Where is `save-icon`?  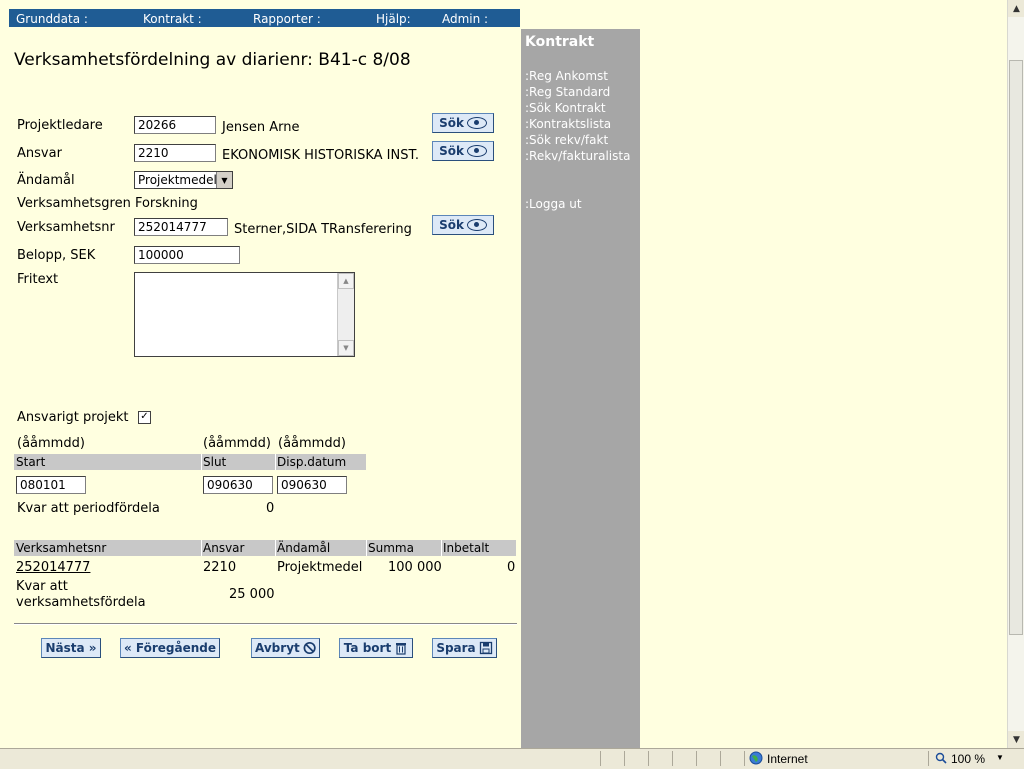
save-icon is located at coordinates (485, 648).